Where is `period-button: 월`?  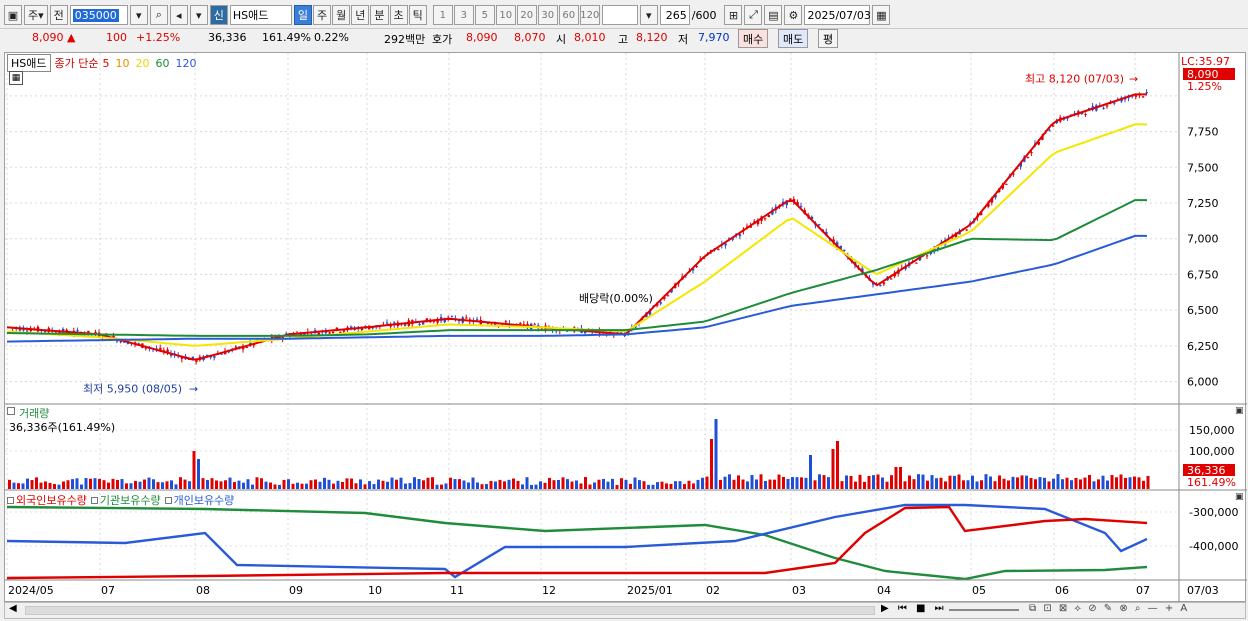
period-button: 월 is located at coordinates (341, 15).